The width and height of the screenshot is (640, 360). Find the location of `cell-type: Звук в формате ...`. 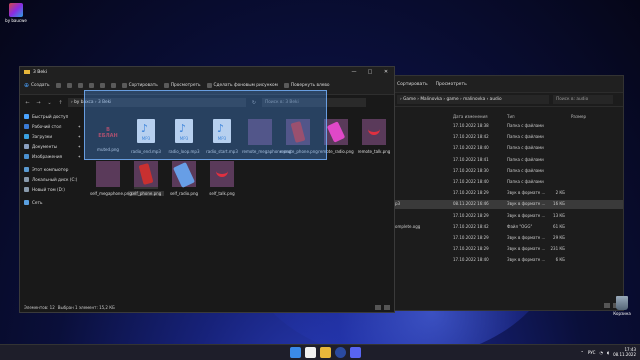

cell-type: Звук в формате ... is located at coordinates (526, 260).